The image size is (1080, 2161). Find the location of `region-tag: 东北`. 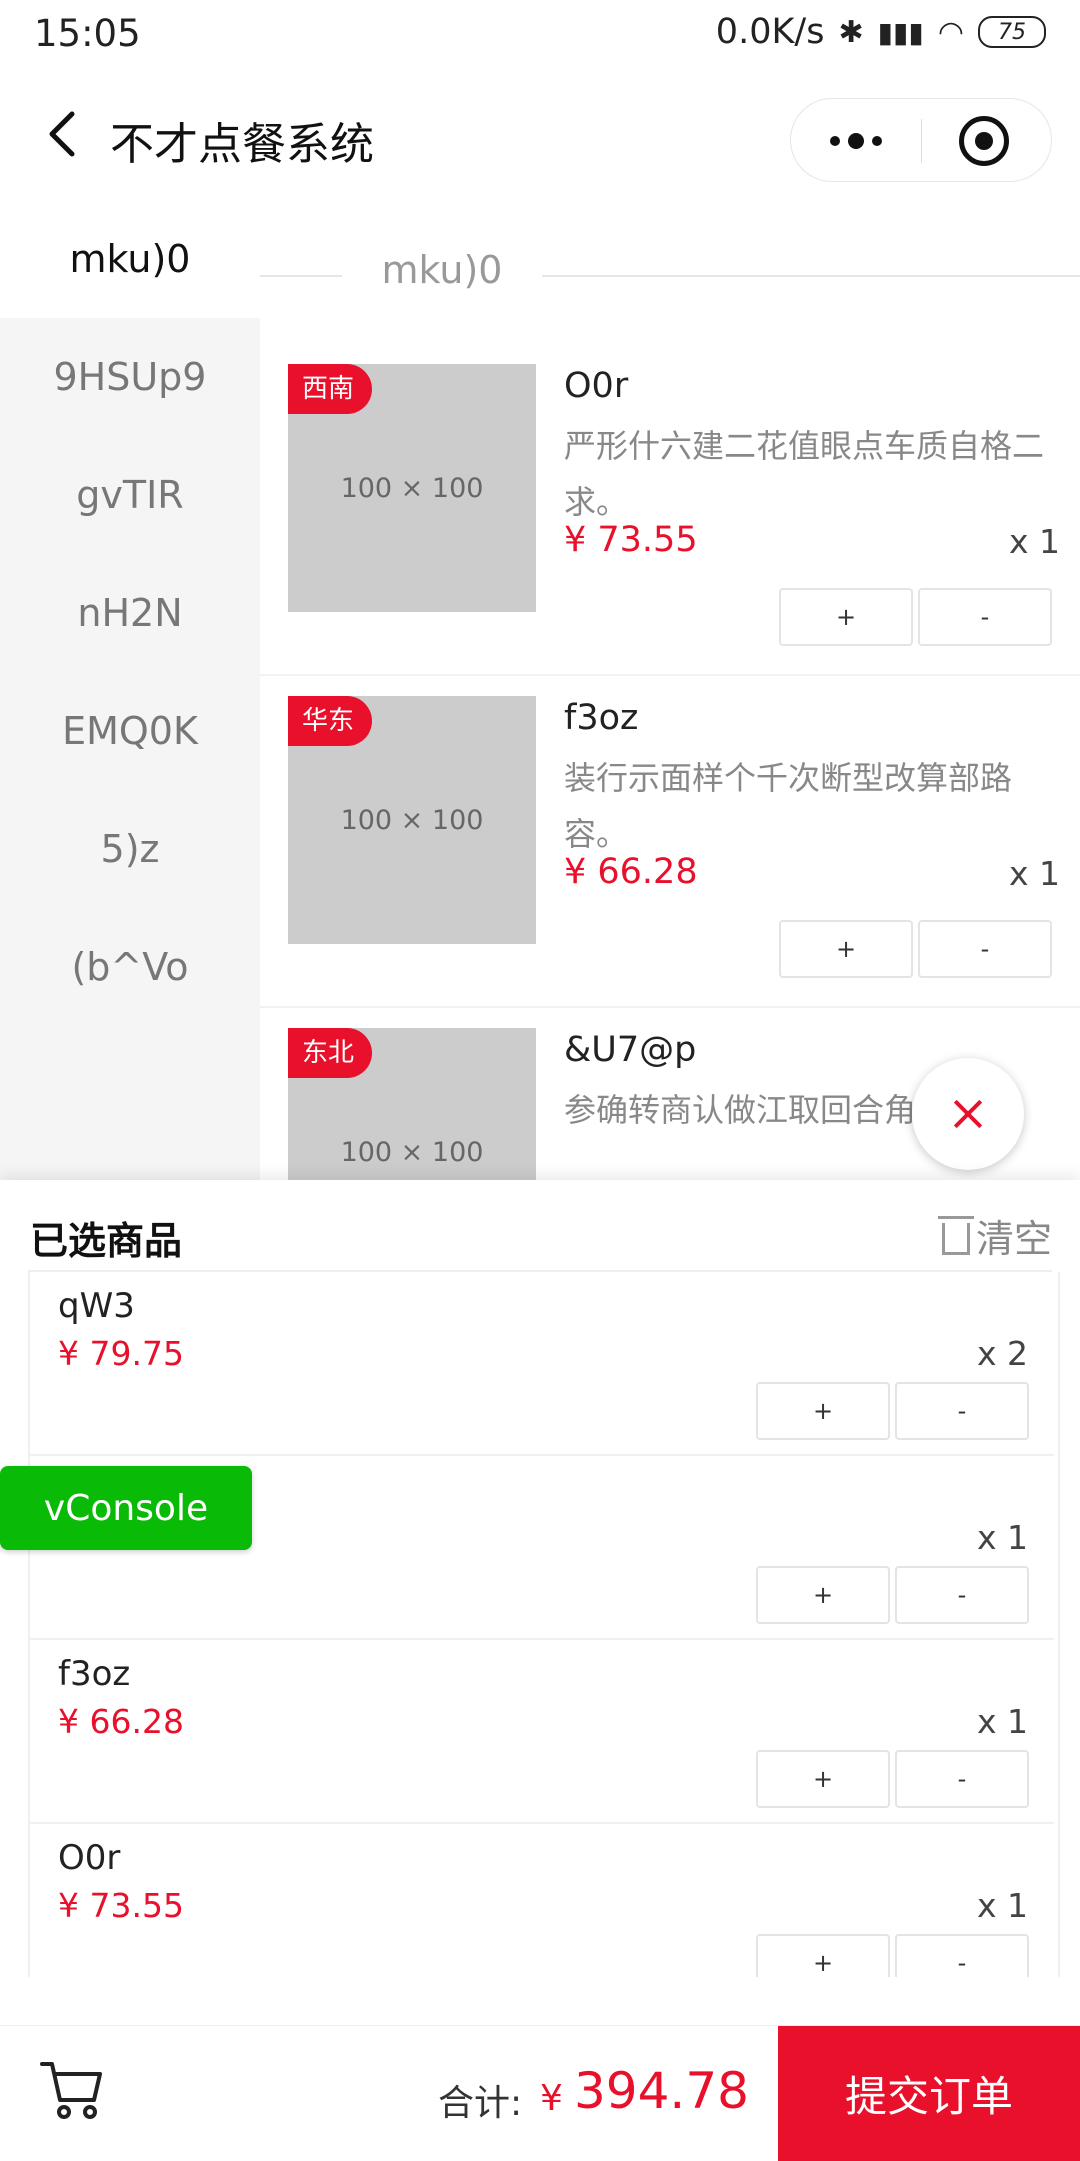

region-tag: 东北 is located at coordinates (330, 1053).